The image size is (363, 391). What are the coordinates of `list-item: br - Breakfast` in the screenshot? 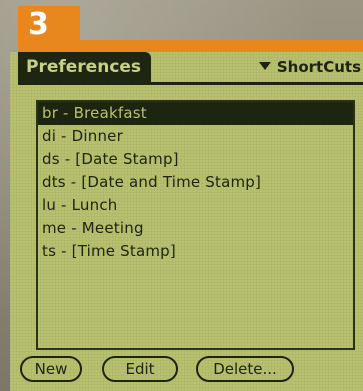 It's located at (195, 113).